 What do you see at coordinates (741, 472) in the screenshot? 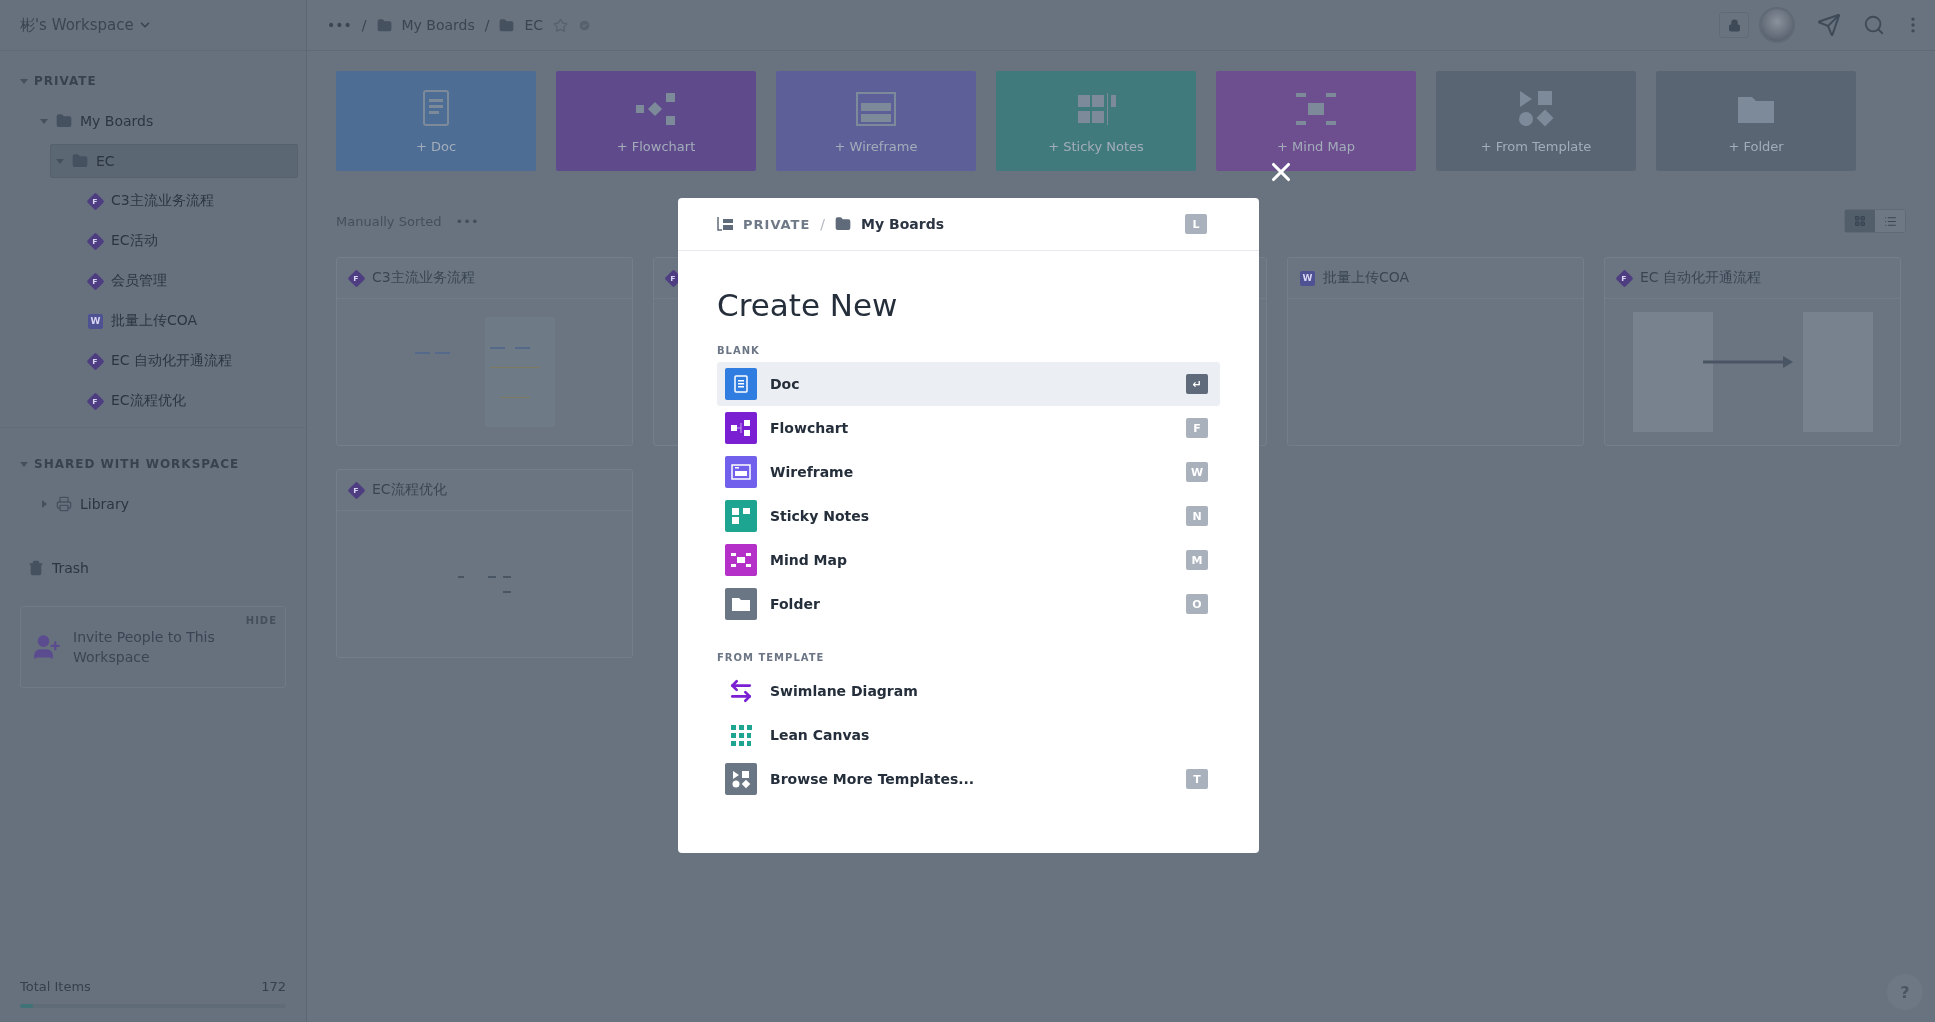
I see `window-icon` at bounding box center [741, 472].